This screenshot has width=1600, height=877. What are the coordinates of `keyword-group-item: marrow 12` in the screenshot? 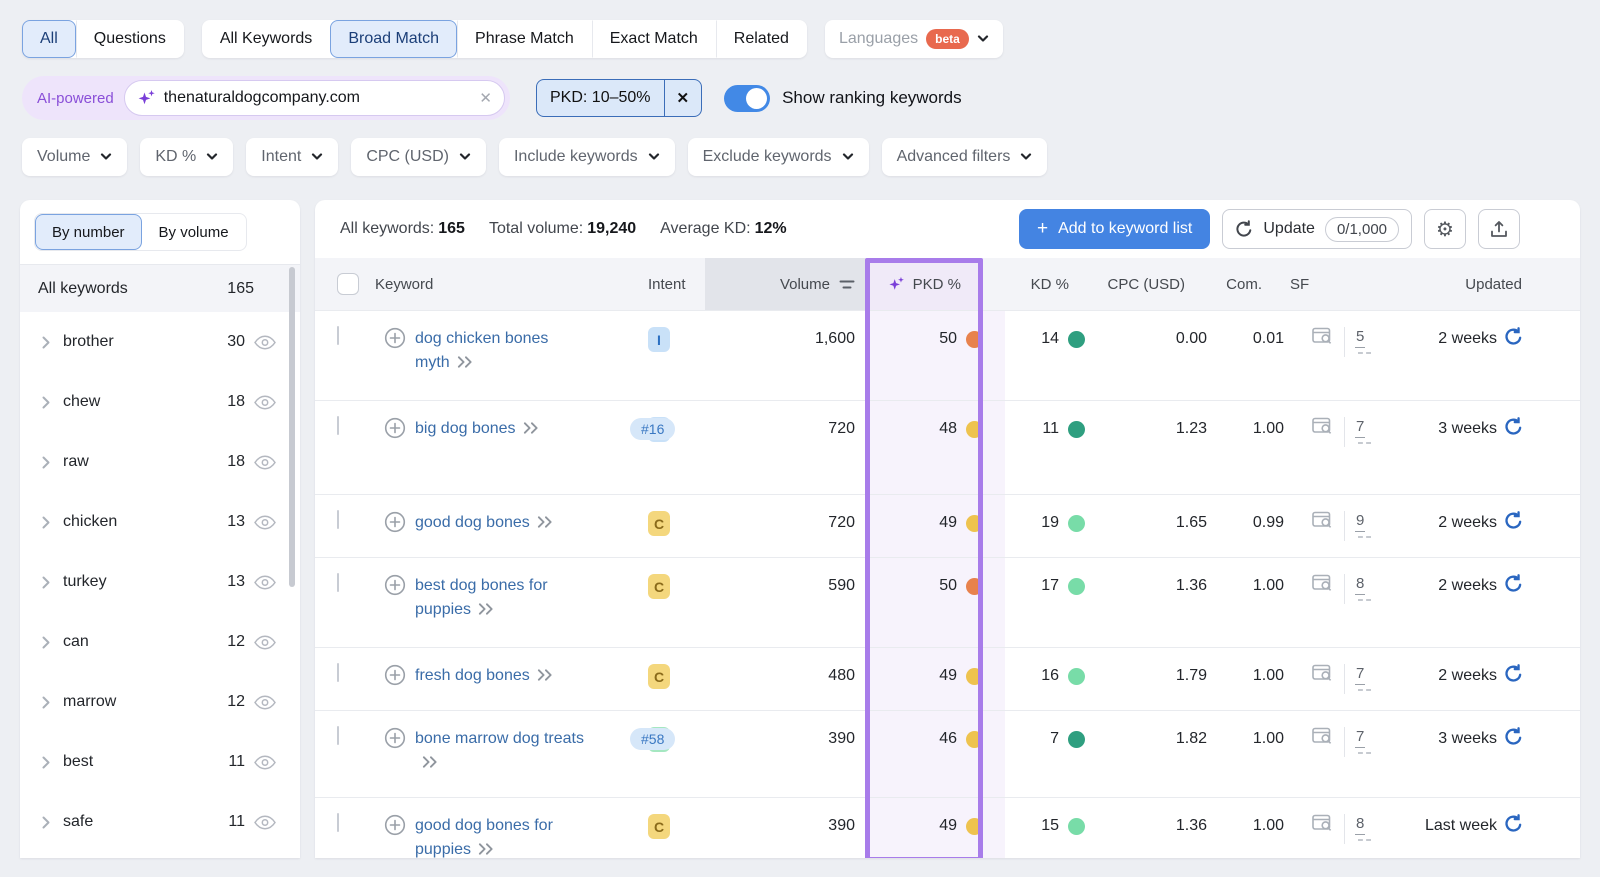 It's located at (160, 702).